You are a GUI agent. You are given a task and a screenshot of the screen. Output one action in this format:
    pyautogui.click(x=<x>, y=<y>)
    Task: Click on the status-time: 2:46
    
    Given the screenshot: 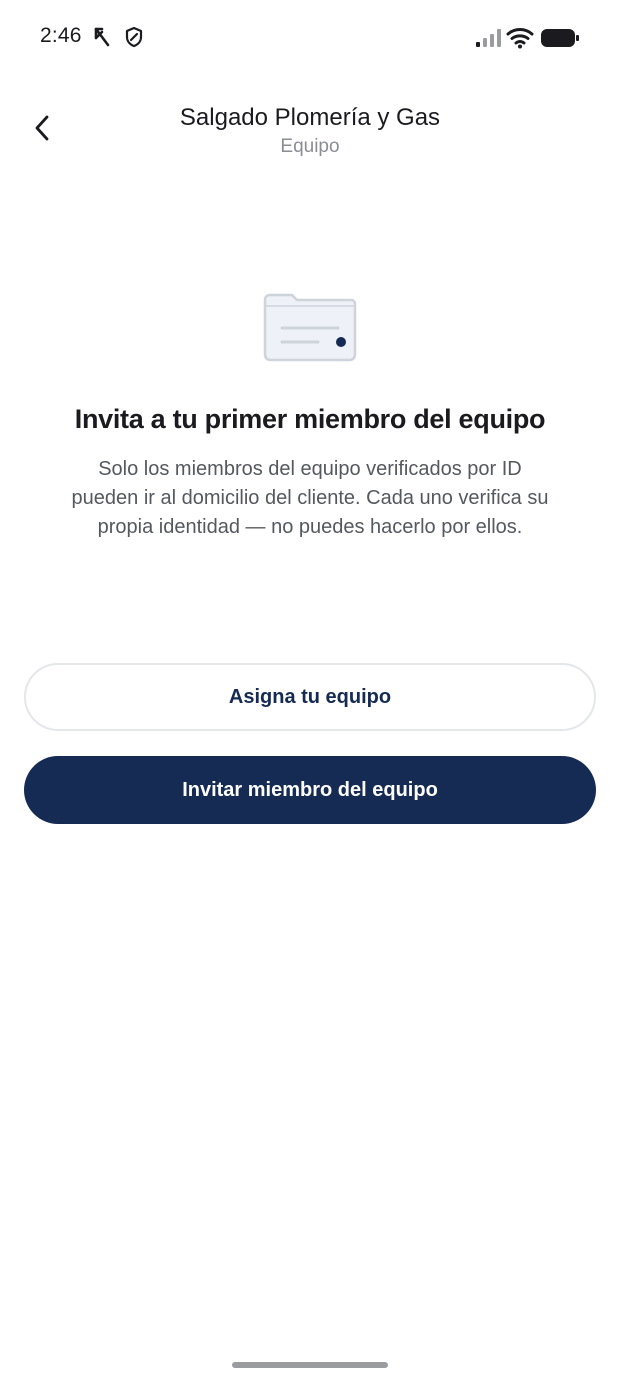 What is the action you would take?
    pyautogui.click(x=61, y=35)
    